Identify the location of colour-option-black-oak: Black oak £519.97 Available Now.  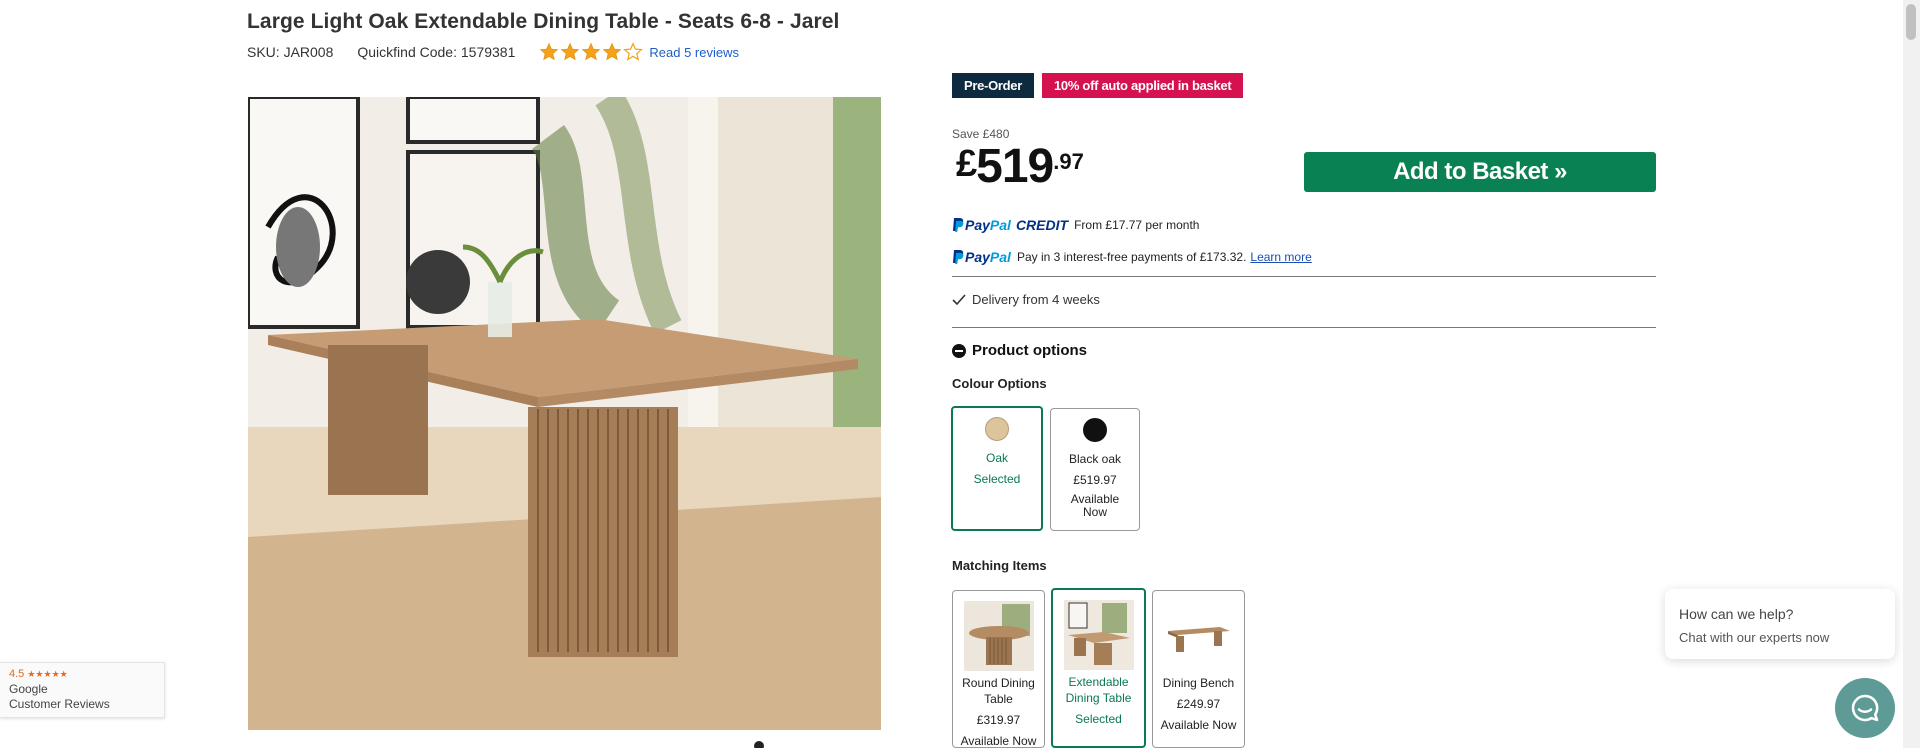
(1095, 469).